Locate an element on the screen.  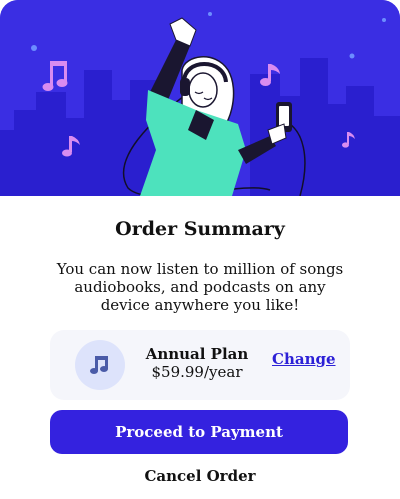
plan-card: Annual Plan $59.99/year Change is located at coordinates (200, 365).